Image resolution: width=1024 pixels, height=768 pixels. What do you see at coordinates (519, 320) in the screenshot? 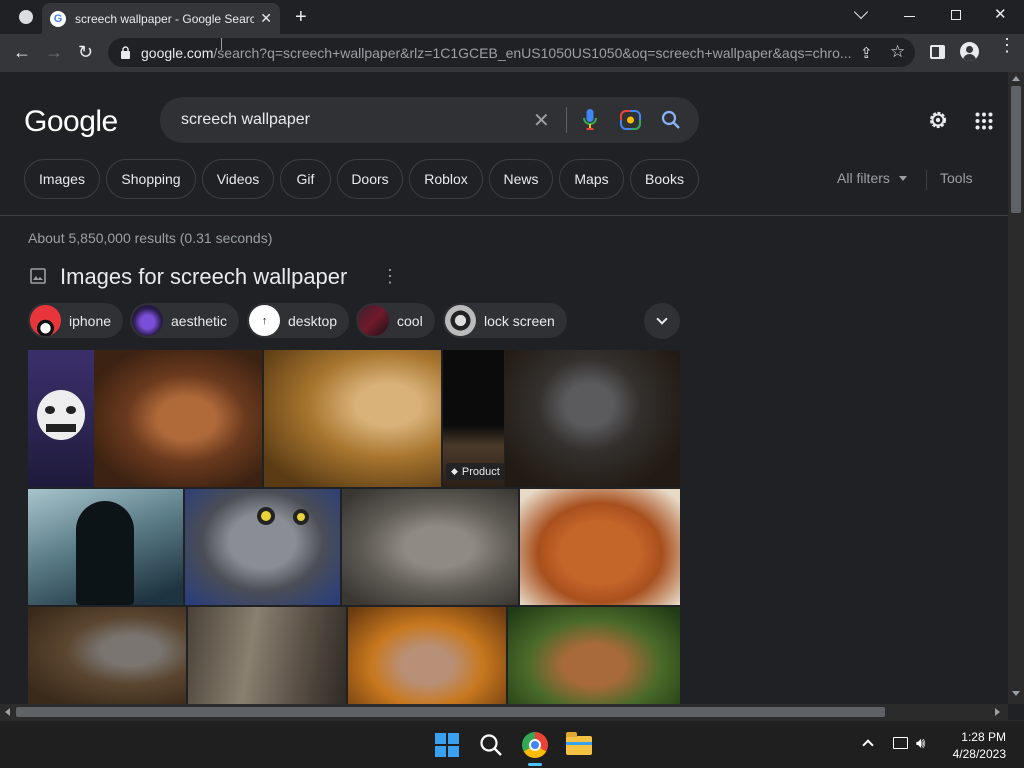
I see `related-chip-label: lock screen` at bounding box center [519, 320].